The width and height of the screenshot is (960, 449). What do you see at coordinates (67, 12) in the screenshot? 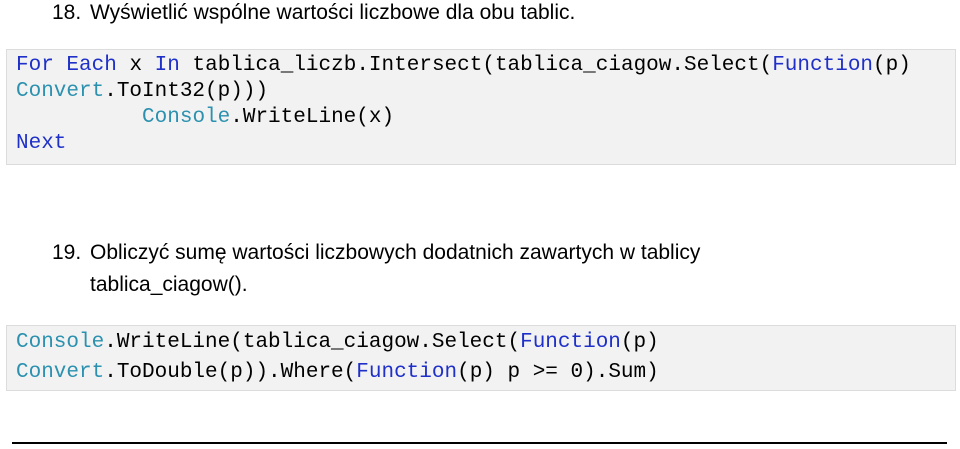
I see `item-number: 18.` at bounding box center [67, 12].